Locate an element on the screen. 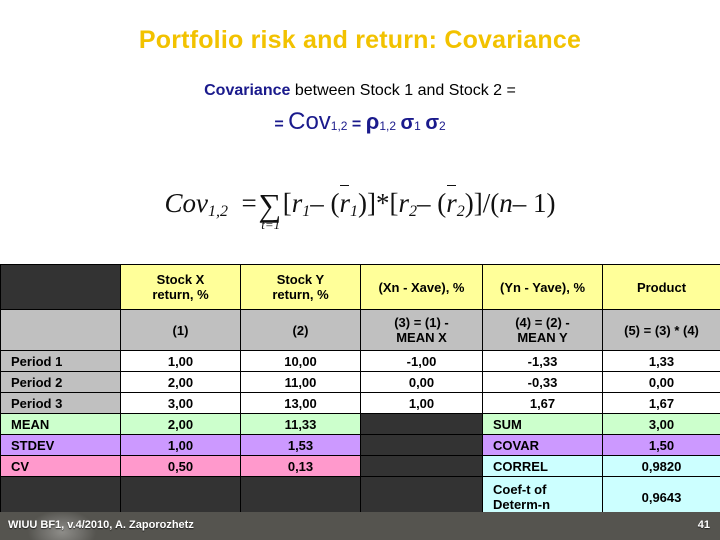  formula-equals-2: = is located at coordinates (356, 124).